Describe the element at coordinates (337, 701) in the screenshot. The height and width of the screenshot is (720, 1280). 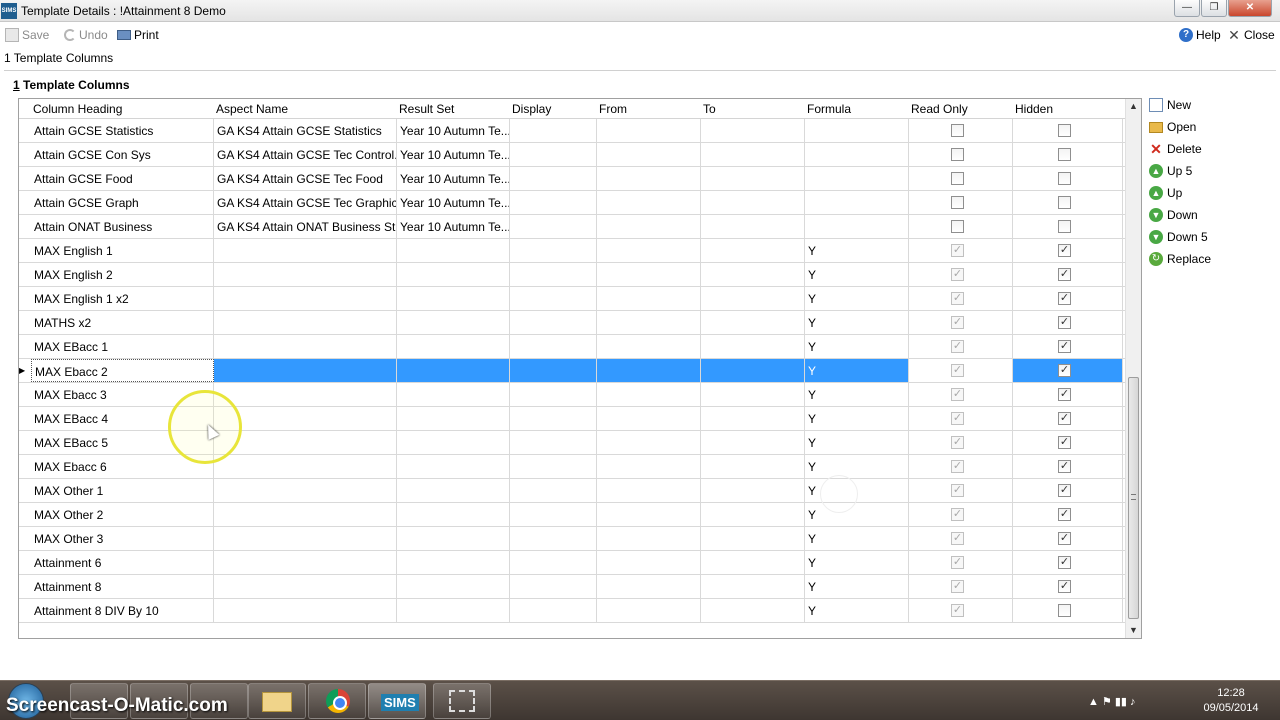
I see `taskbar-chrome` at that location.